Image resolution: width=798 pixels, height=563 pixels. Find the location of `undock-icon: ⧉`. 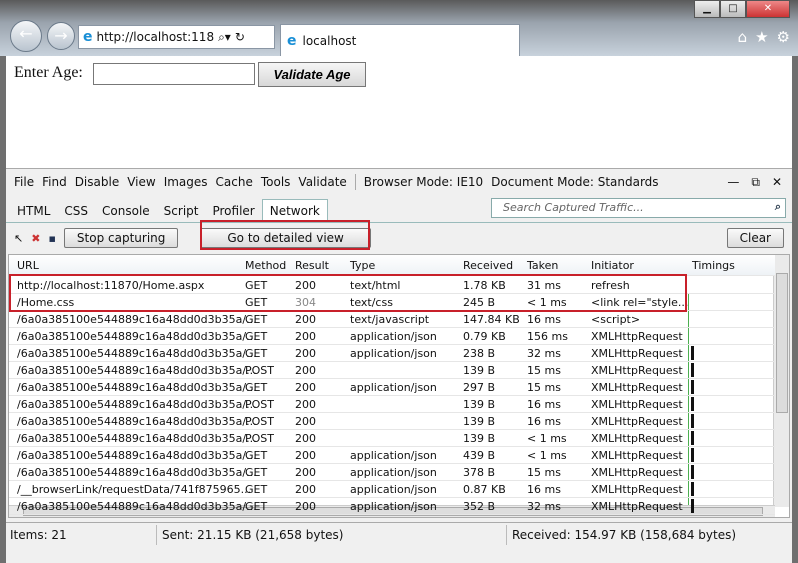

undock-icon: ⧉ is located at coordinates (755, 182).